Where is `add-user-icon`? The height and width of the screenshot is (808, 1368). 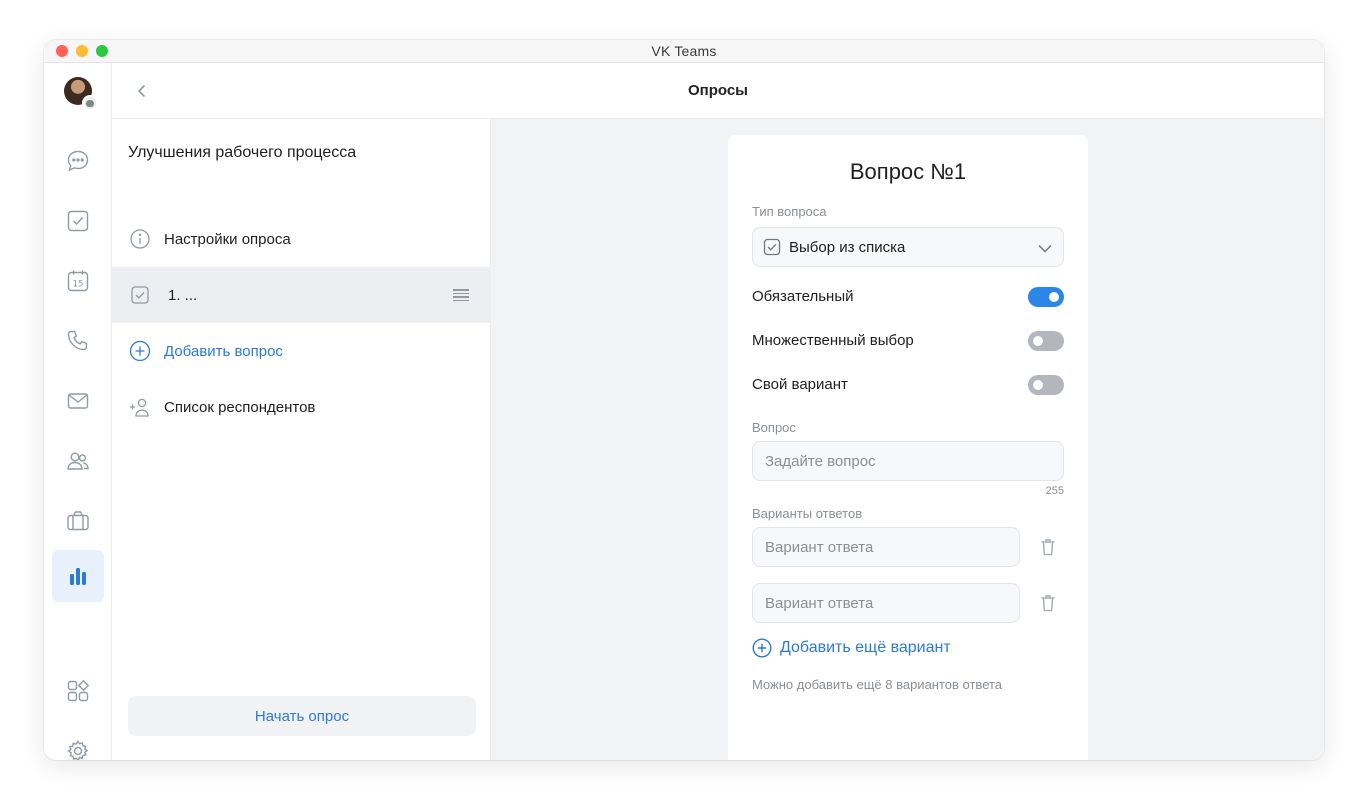
add-user-icon is located at coordinates (140, 407).